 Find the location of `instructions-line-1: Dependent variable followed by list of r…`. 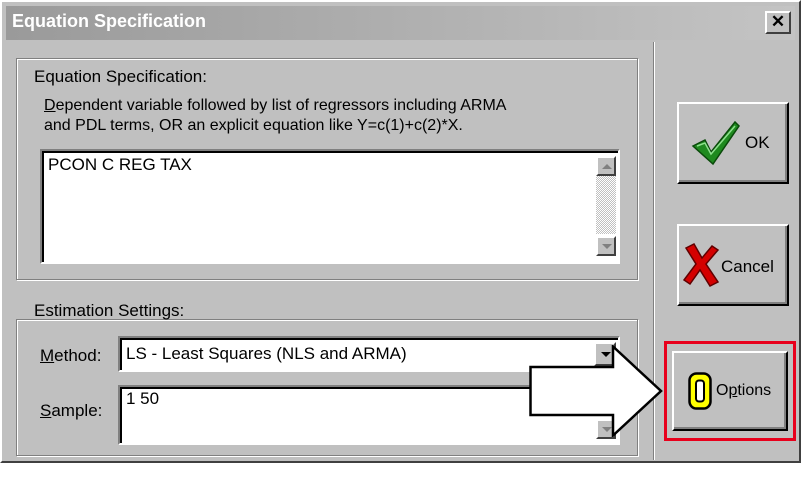

instructions-line-1: Dependent variable followed by list of r… is located at coordinates (275, 106).